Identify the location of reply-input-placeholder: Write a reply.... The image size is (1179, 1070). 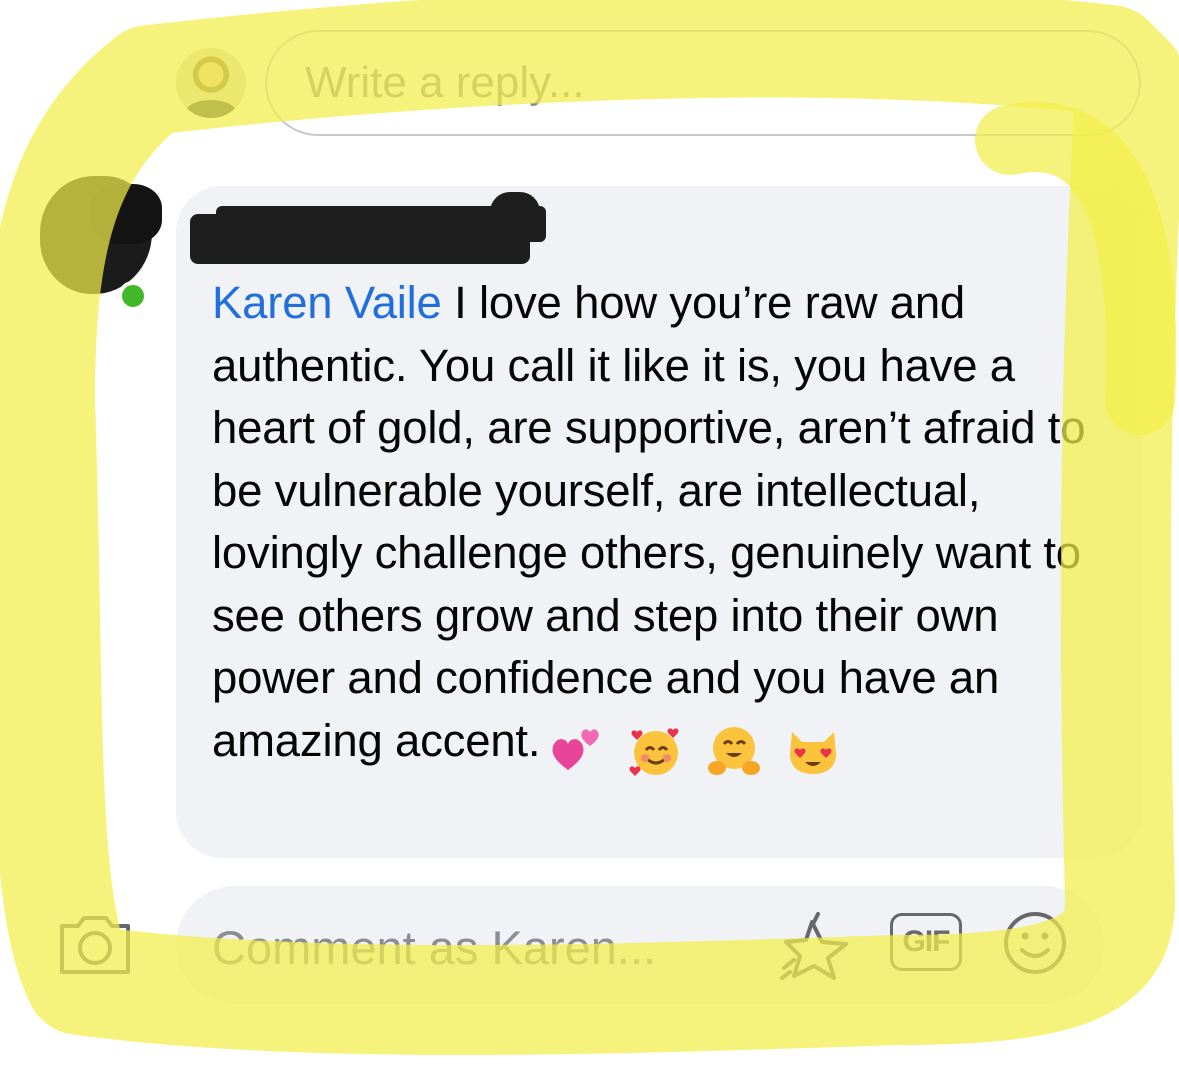
(445, 82).